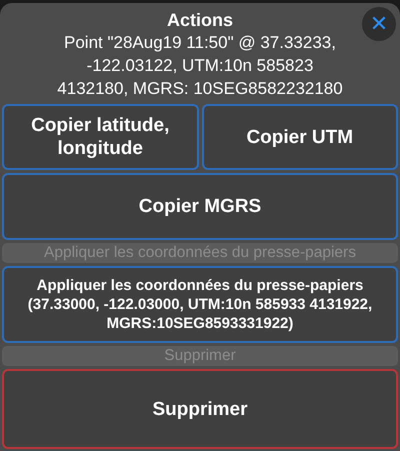 This screenshot has width=400, height=451. What do you see at coordinates (300, 137) in the screenshot?
I see `action-button: Copier UTM` at bounding box center [300, 137].